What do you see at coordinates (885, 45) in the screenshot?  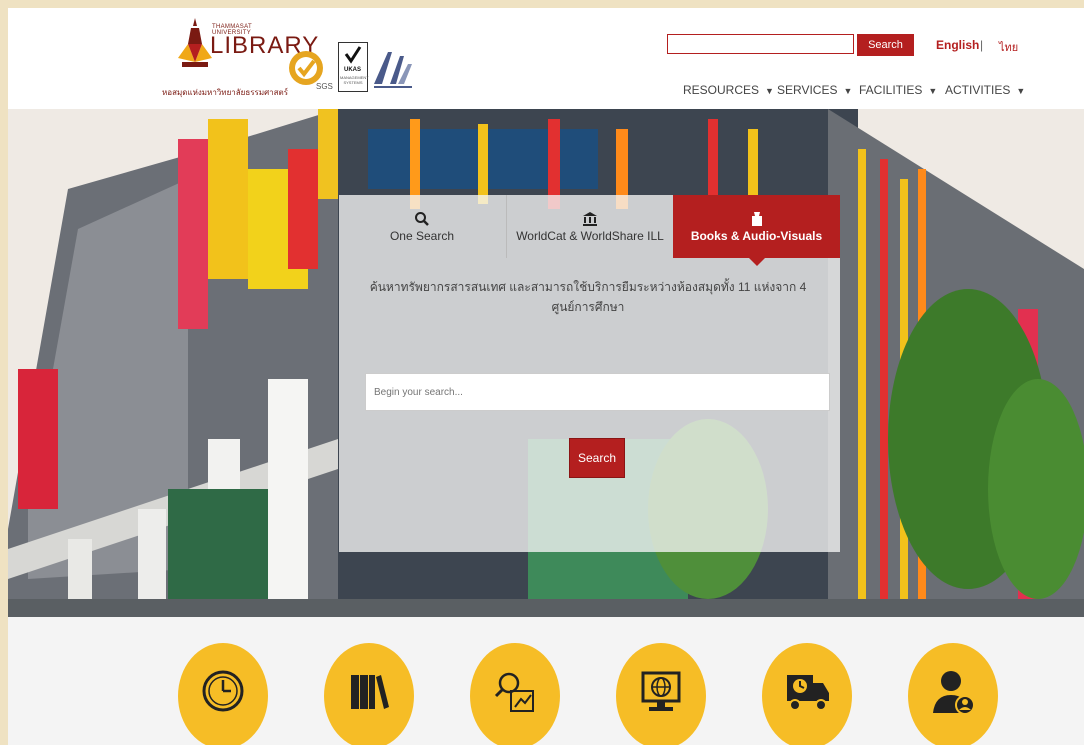 I see `header-search-button: Search` at bounding box center [885, 45].